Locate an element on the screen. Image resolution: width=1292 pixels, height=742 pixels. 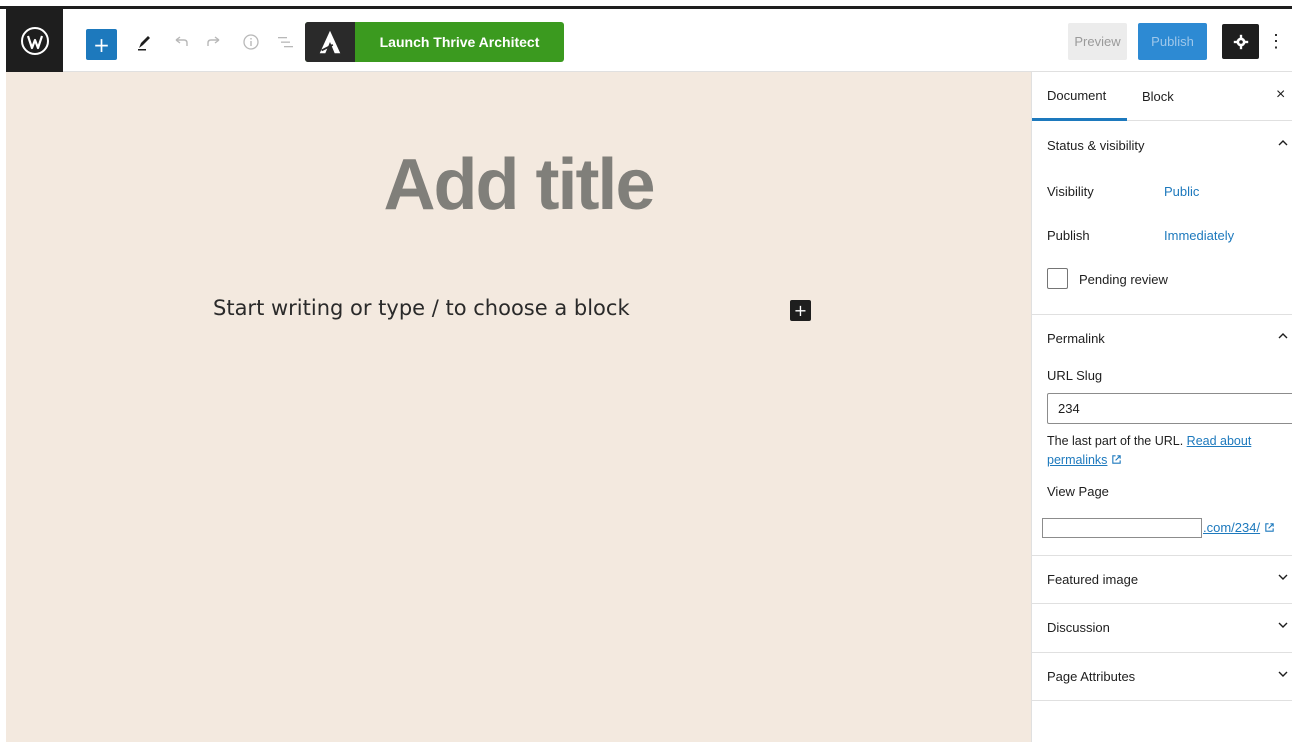
panel-permalink-header: Permalink is located at coordinates (1162, 338).